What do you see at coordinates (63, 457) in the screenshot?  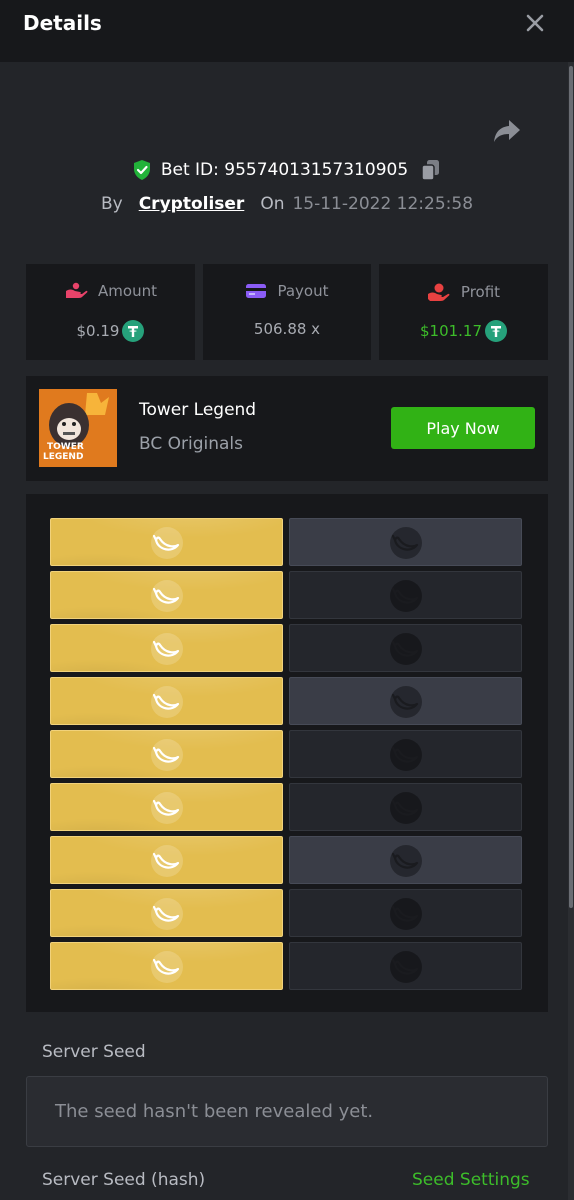 I see `svg-text: LEGEND` at bounding box center [63, 457].